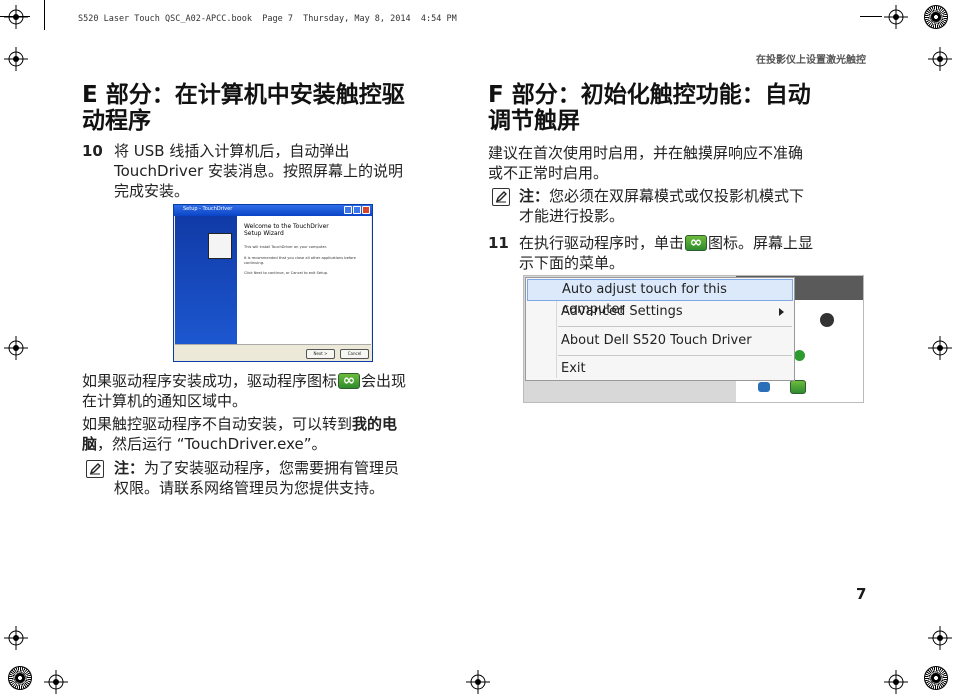  What do you see at coordinates (781, 312) in the screenshot?
I see `submenu-arrow-icon` at bounding box center [781, 312].